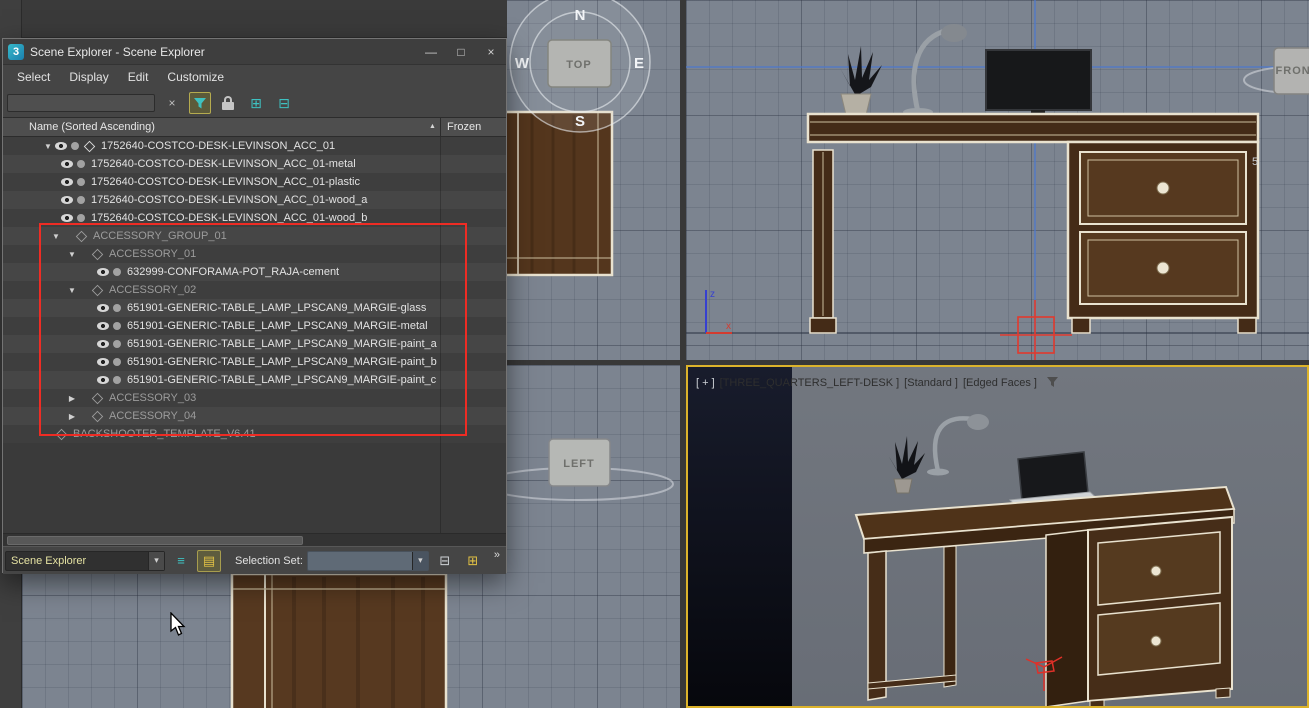 Image resolution: width=1309 pixels, height=708 pixels. What do you see at coordinates (1045, 596) in the screenshot?
I see `desk-perspective` at bounding box center [1045, 596].